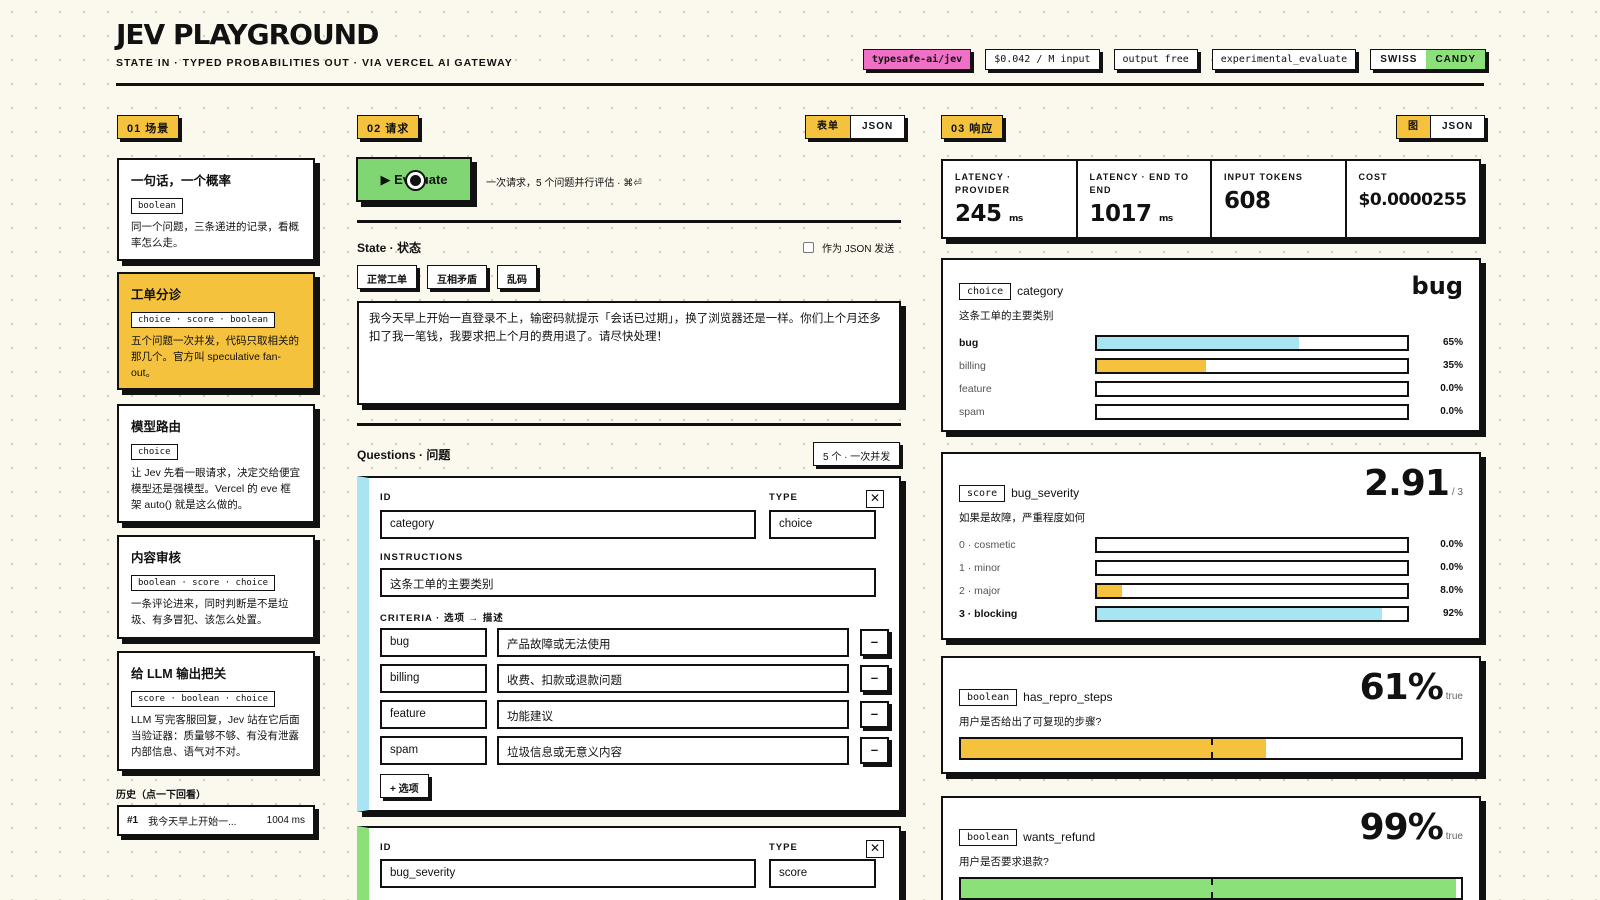  I want to click on scenario-title: 模型路由, so click(156, 427).